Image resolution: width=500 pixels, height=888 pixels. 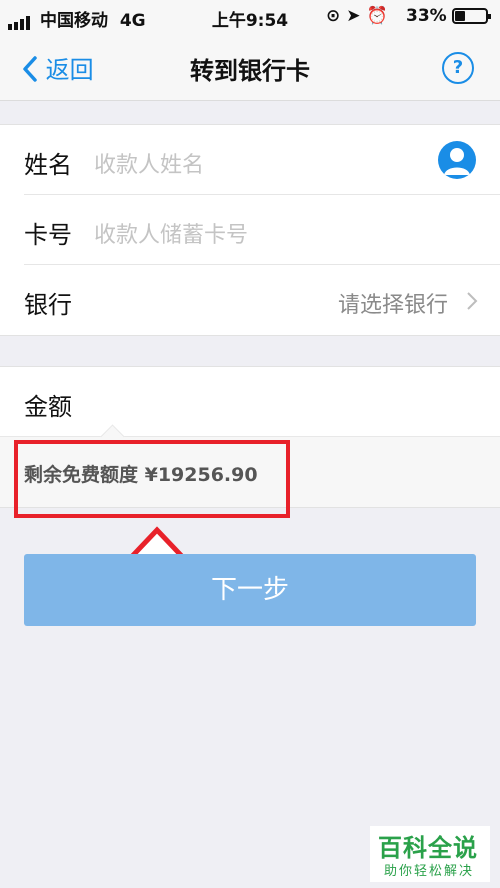 What do you see at coordinates (393, 303) in the screenshot?
I see `bank-select: 请选择银行` at bounding box center [393, 303].